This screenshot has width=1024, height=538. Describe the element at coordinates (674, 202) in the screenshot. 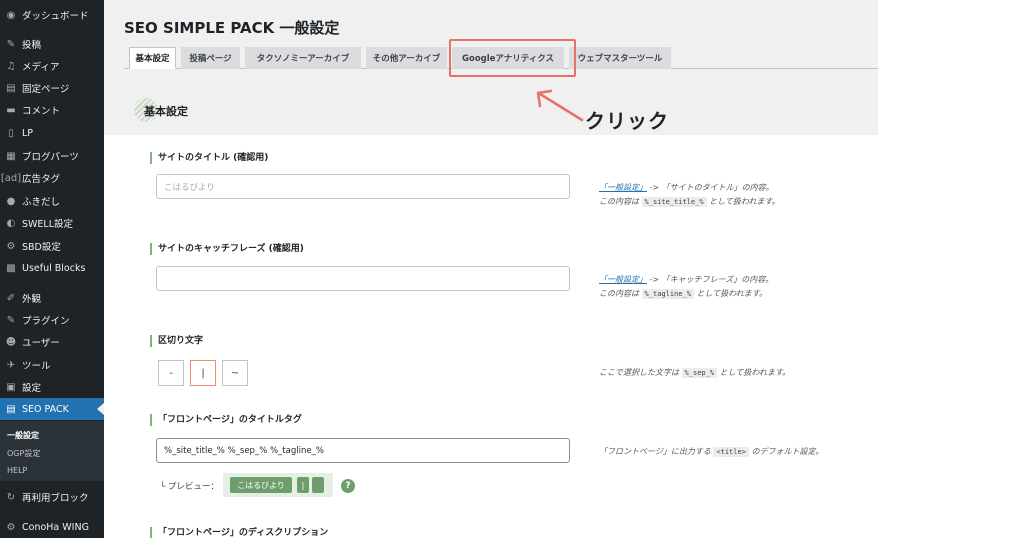

I see `site-title-code: %_site_title_%` at that location.